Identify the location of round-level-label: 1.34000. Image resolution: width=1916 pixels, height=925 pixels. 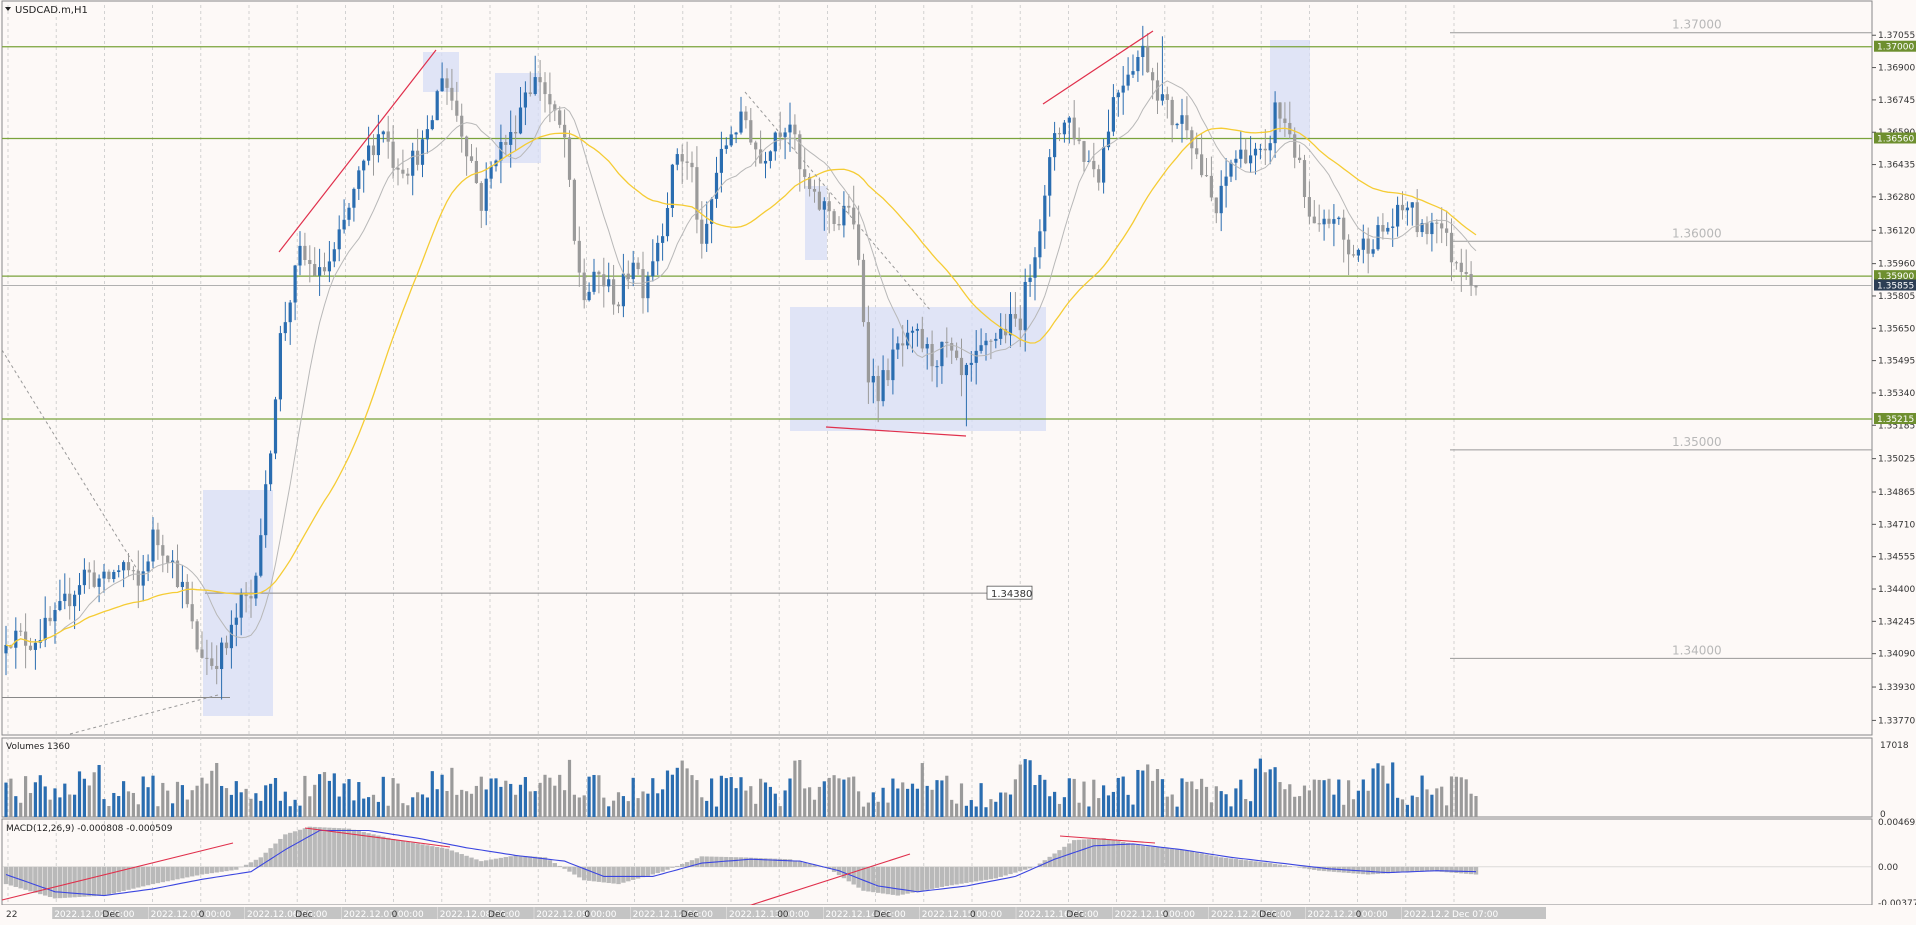
(1697, 650).